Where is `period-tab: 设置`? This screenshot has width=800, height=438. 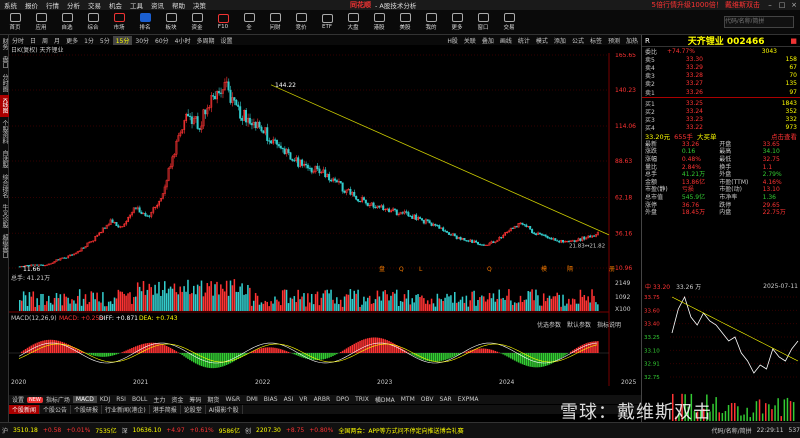
period-tab: 设置 is located at coordinates (227, 40).